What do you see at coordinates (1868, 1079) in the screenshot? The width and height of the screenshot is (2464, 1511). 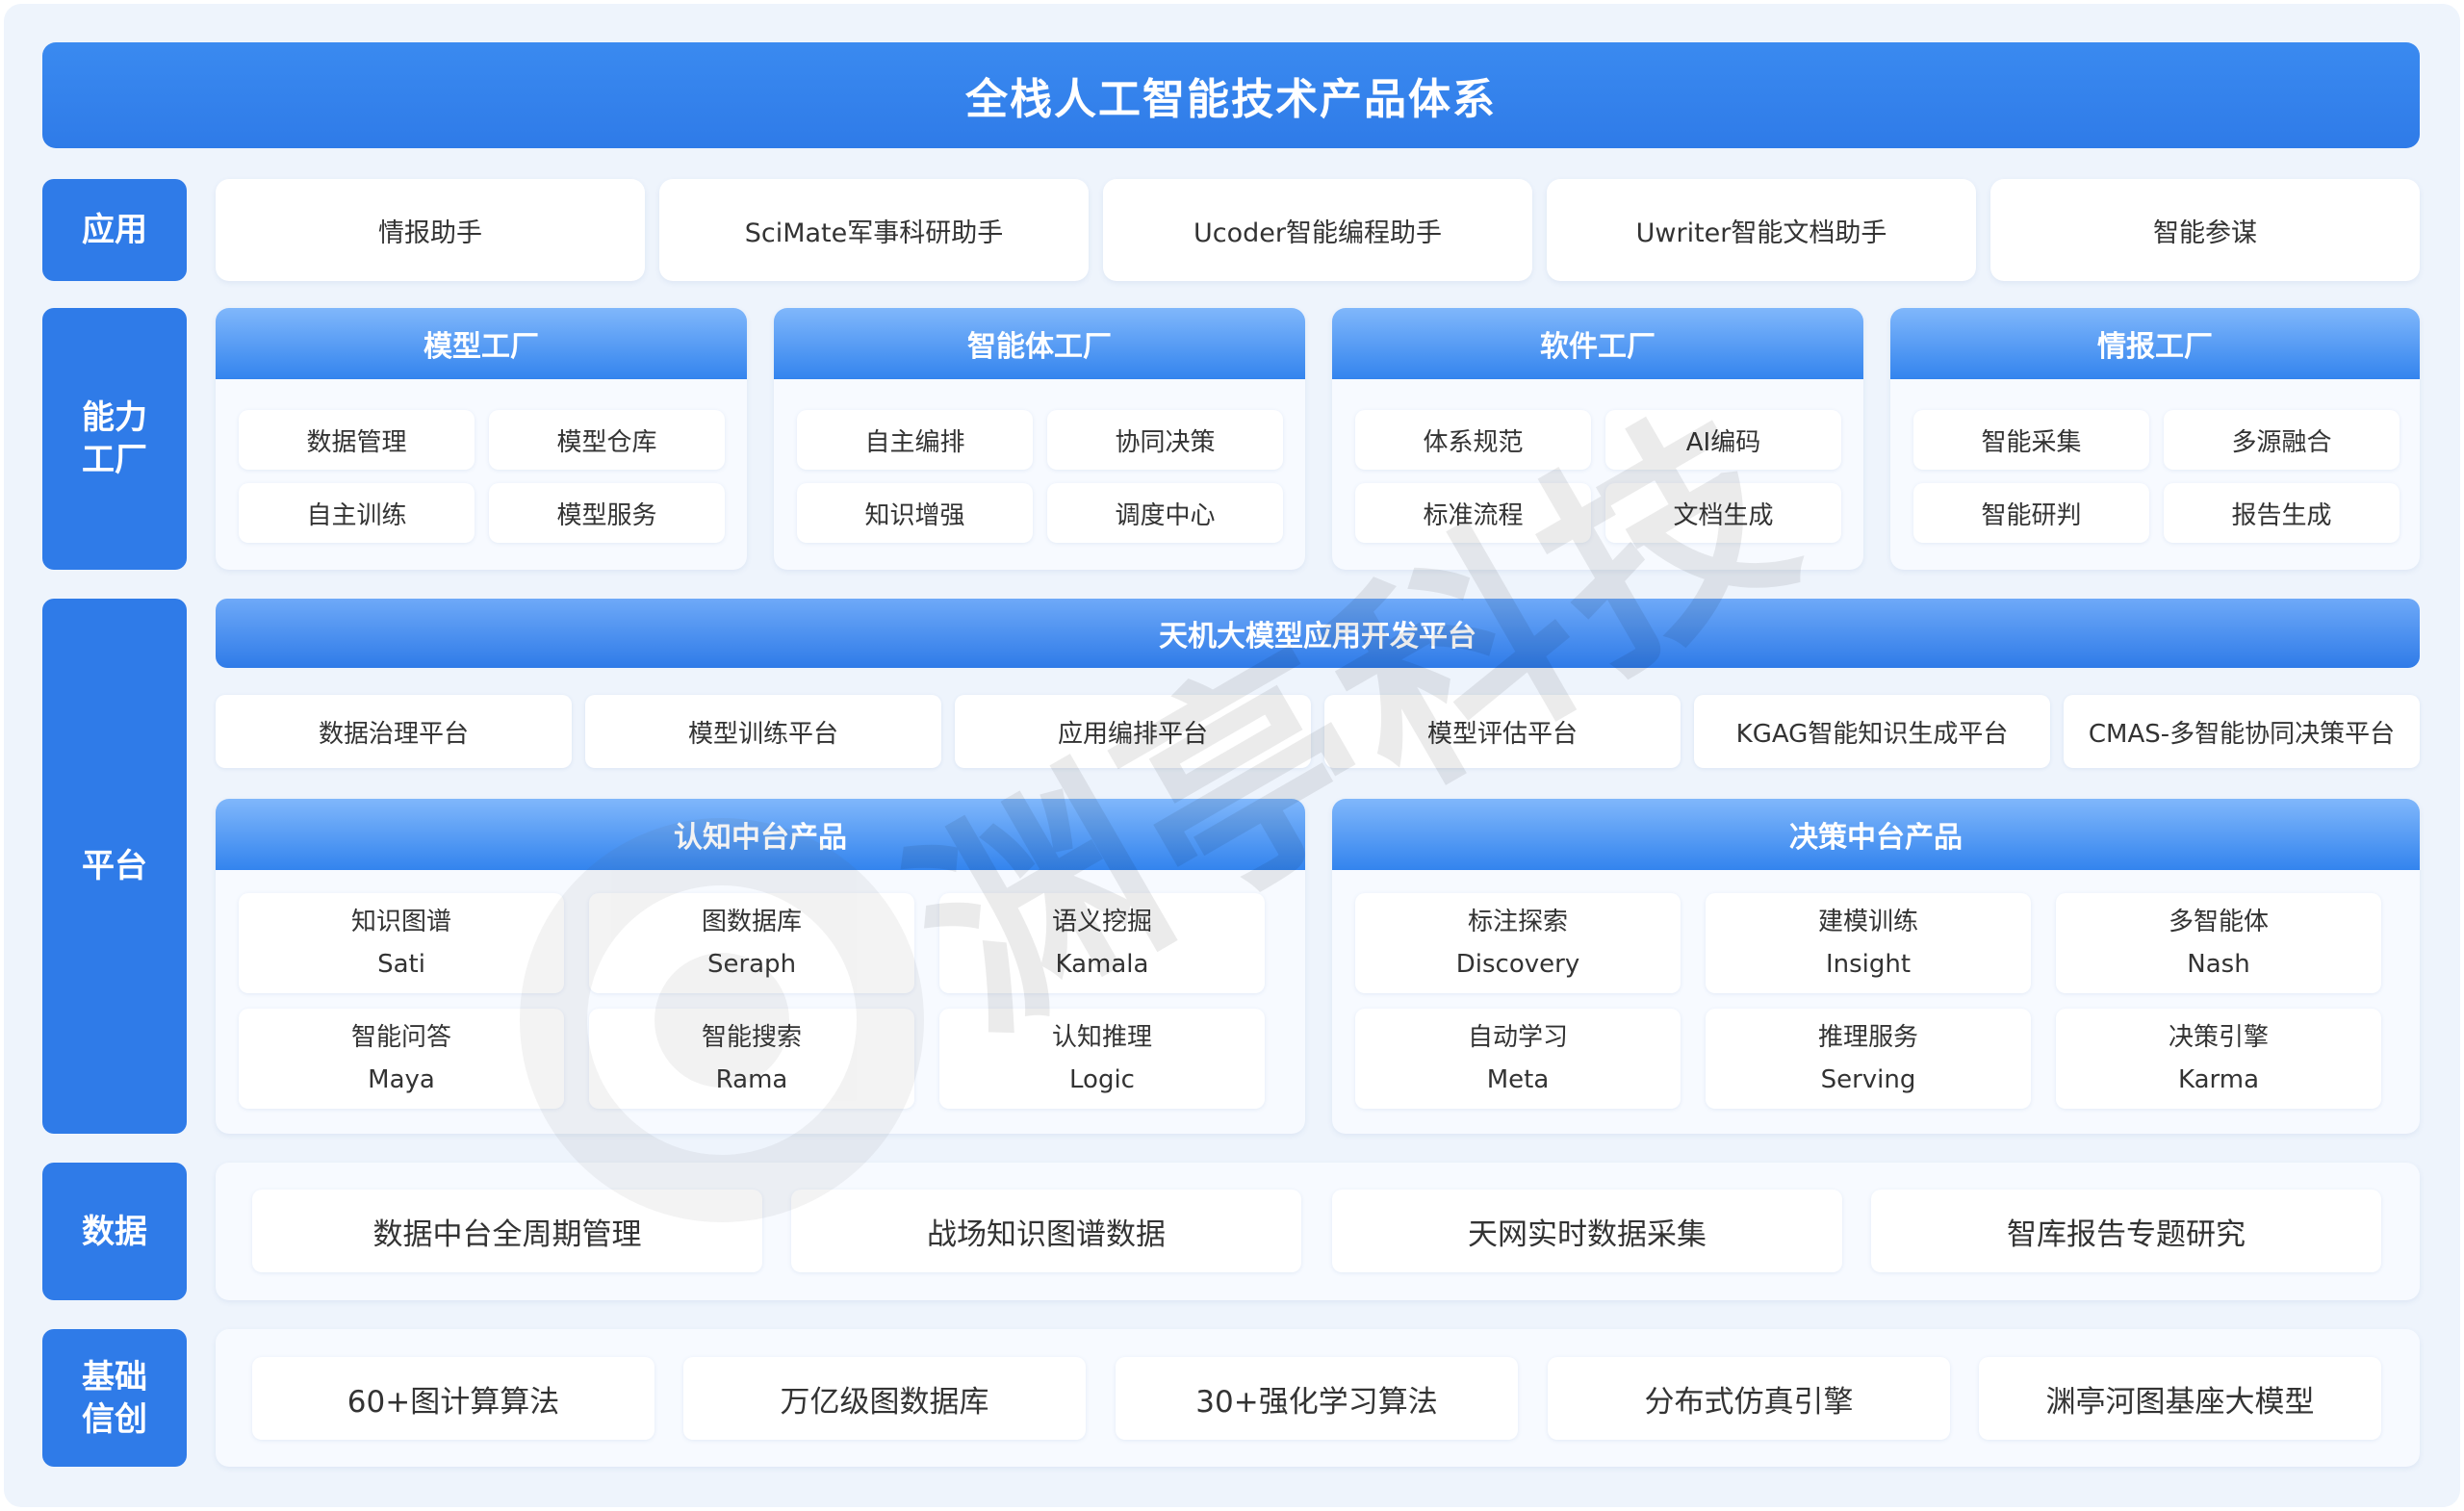 I see `item-en: Serving` at bounding box center [1868, 1079].